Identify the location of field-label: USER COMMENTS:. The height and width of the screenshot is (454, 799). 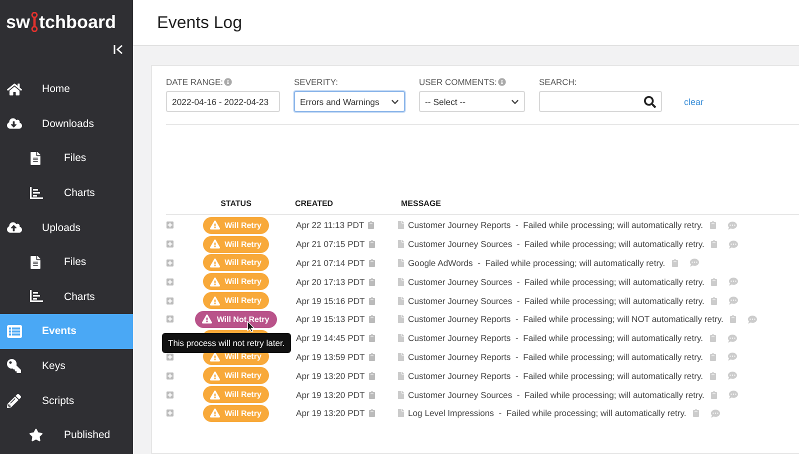
(458, 82).